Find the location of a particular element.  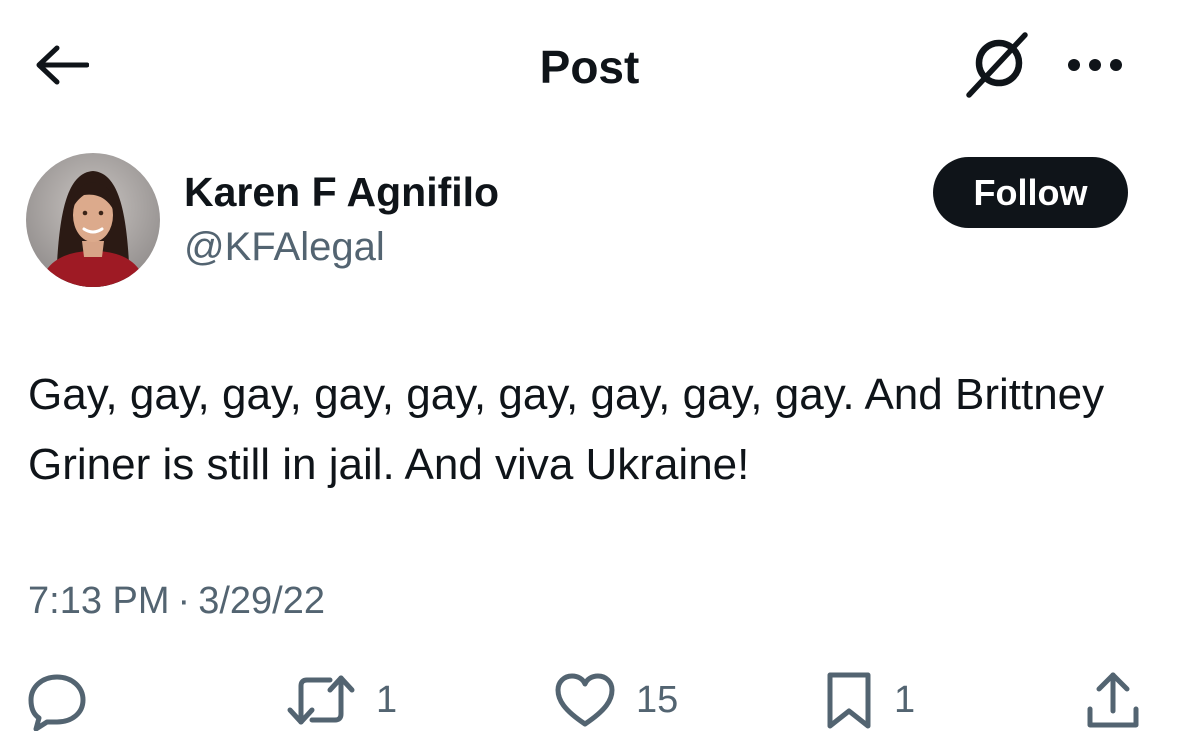

bookmark-count: 1 is located at coordinates (905, 699).